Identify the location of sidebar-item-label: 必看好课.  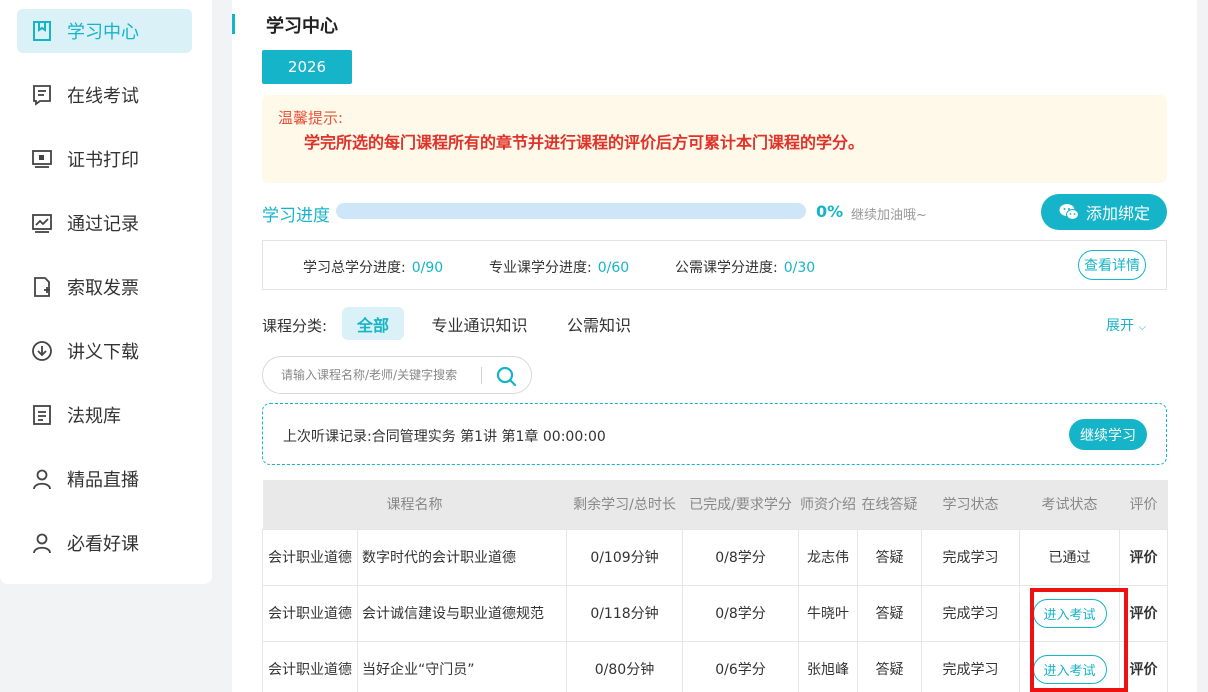
(103, 544).